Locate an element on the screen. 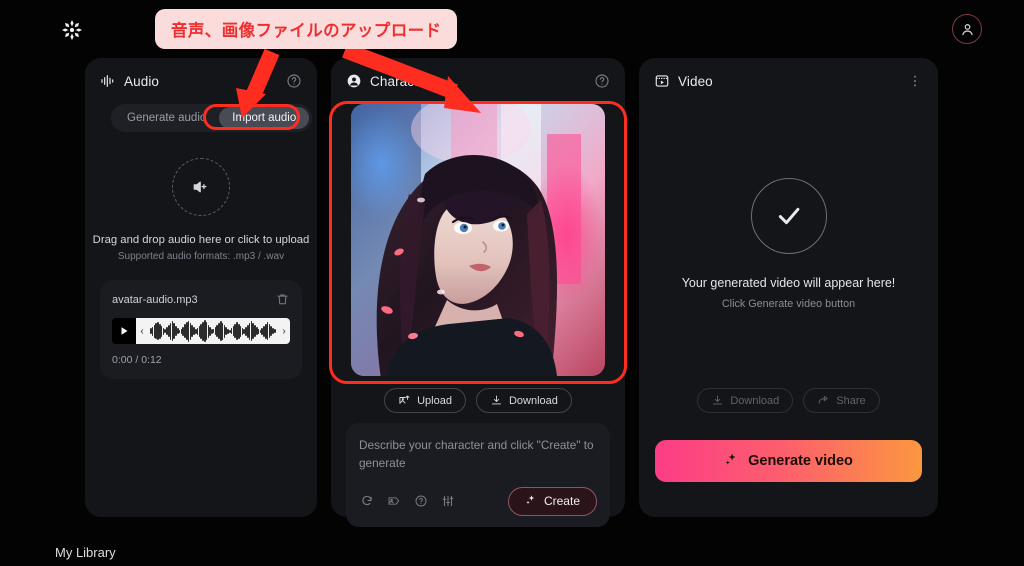 This screenshot has height=566, width=1024. video-placeholder-secondary: Click Generate video button is located at coordinates (788, 304).